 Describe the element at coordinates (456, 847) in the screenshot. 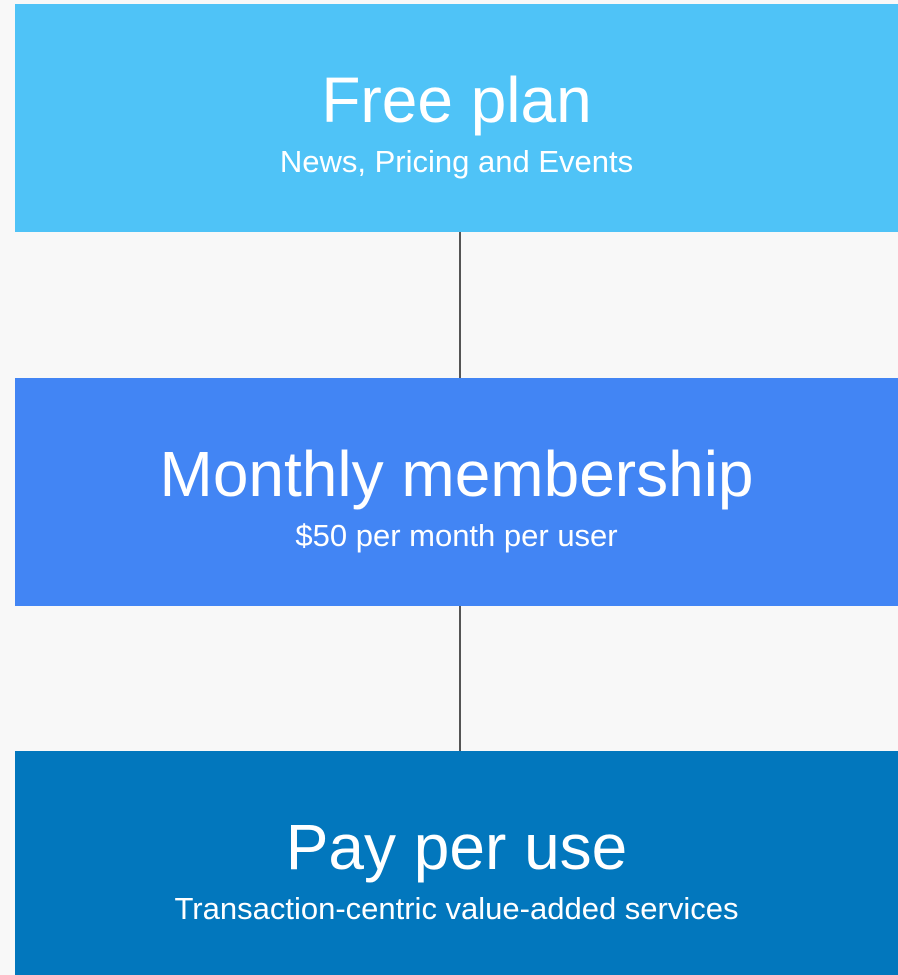

I see `plan-title: Pay per use` at that location.